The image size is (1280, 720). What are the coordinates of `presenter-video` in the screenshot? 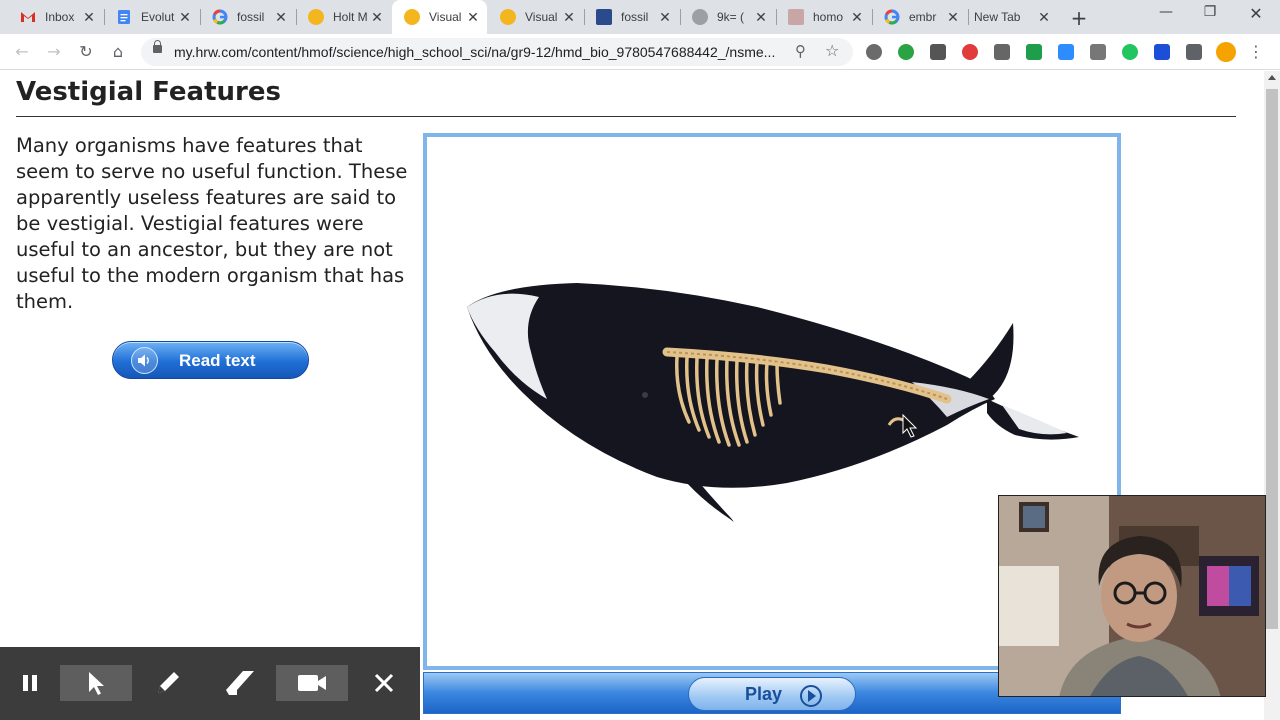 It's located at (1132, 596).